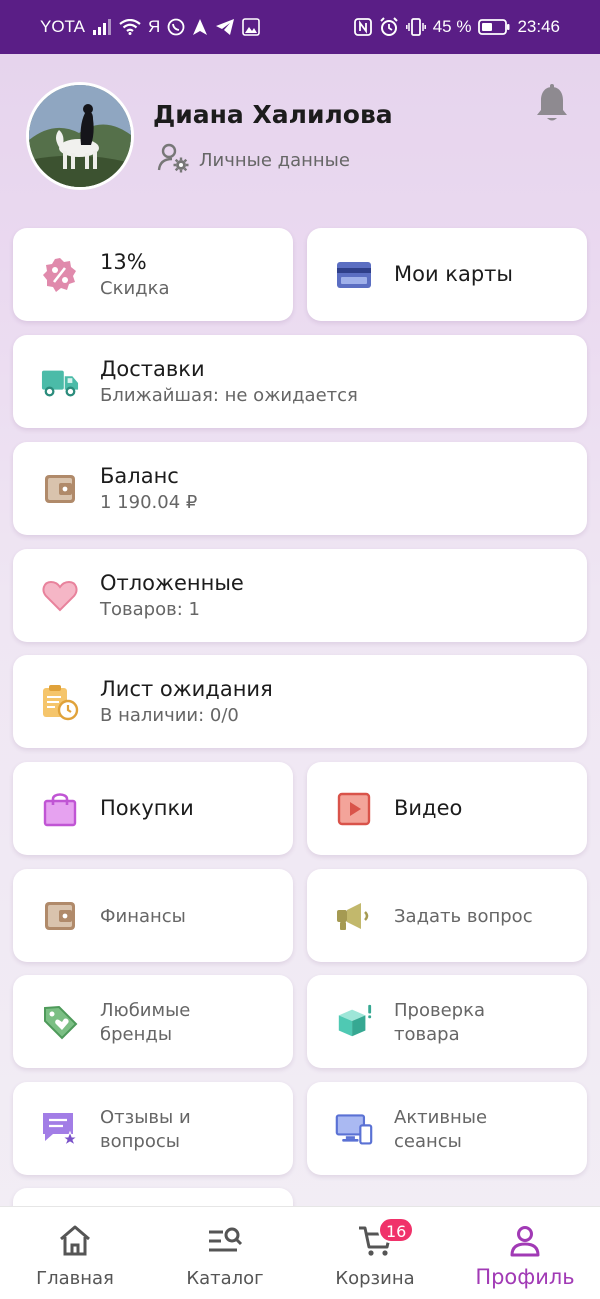  Describe the element at coordinates (60, 1022) in the screenshot. I see `tag-heart-icon` at that location.